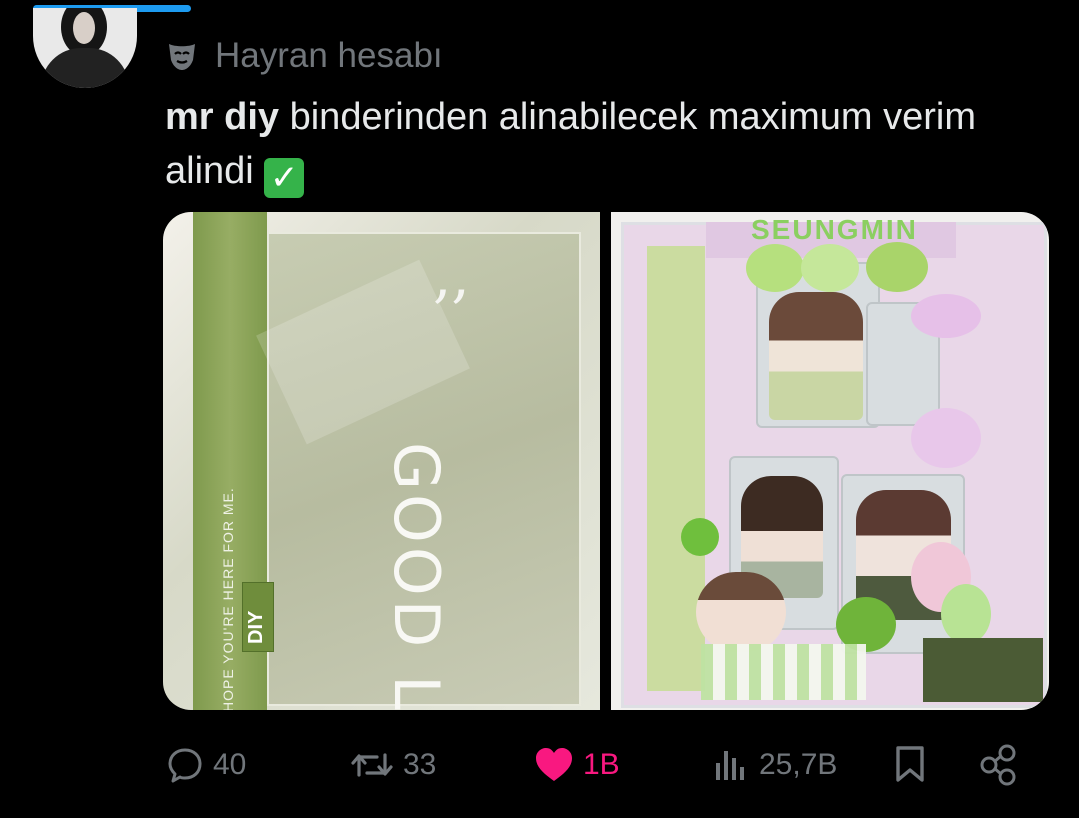  I want to click on bookmark-icon, so click(910, 764).